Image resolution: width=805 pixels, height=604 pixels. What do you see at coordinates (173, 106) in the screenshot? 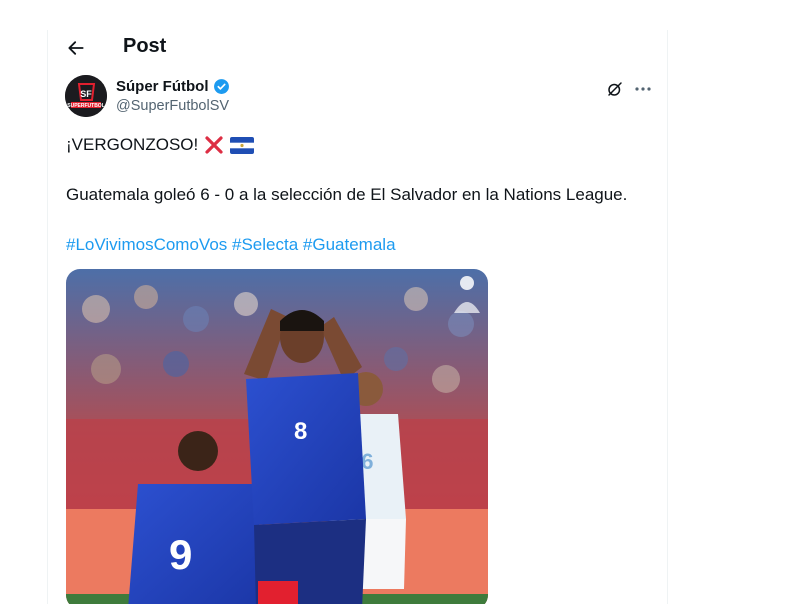
I see `author-handle: @SuperFutbolSV` at bounding box center [173, 106].